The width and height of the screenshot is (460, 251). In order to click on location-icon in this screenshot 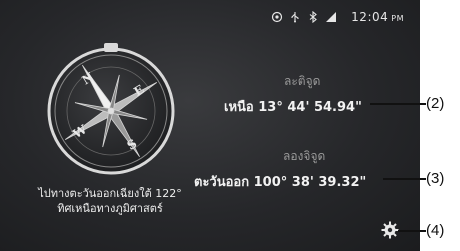, I will do `click(277, 17)`.